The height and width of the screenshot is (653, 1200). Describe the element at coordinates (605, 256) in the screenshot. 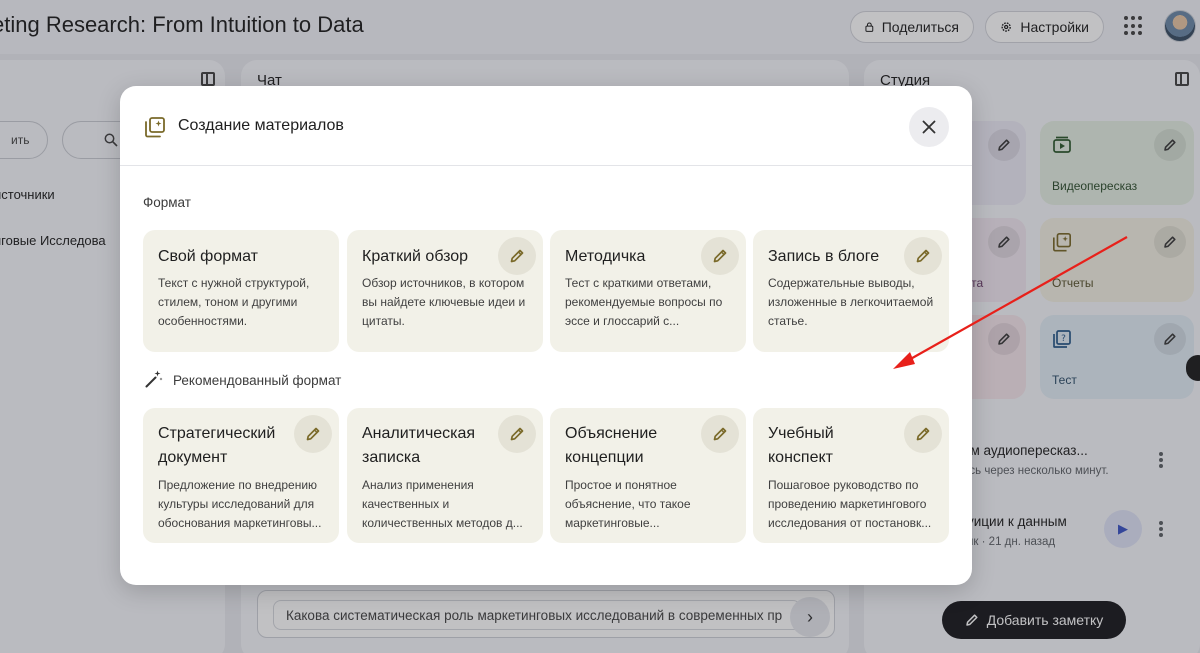

I see `card-title: Методичка` at that location.